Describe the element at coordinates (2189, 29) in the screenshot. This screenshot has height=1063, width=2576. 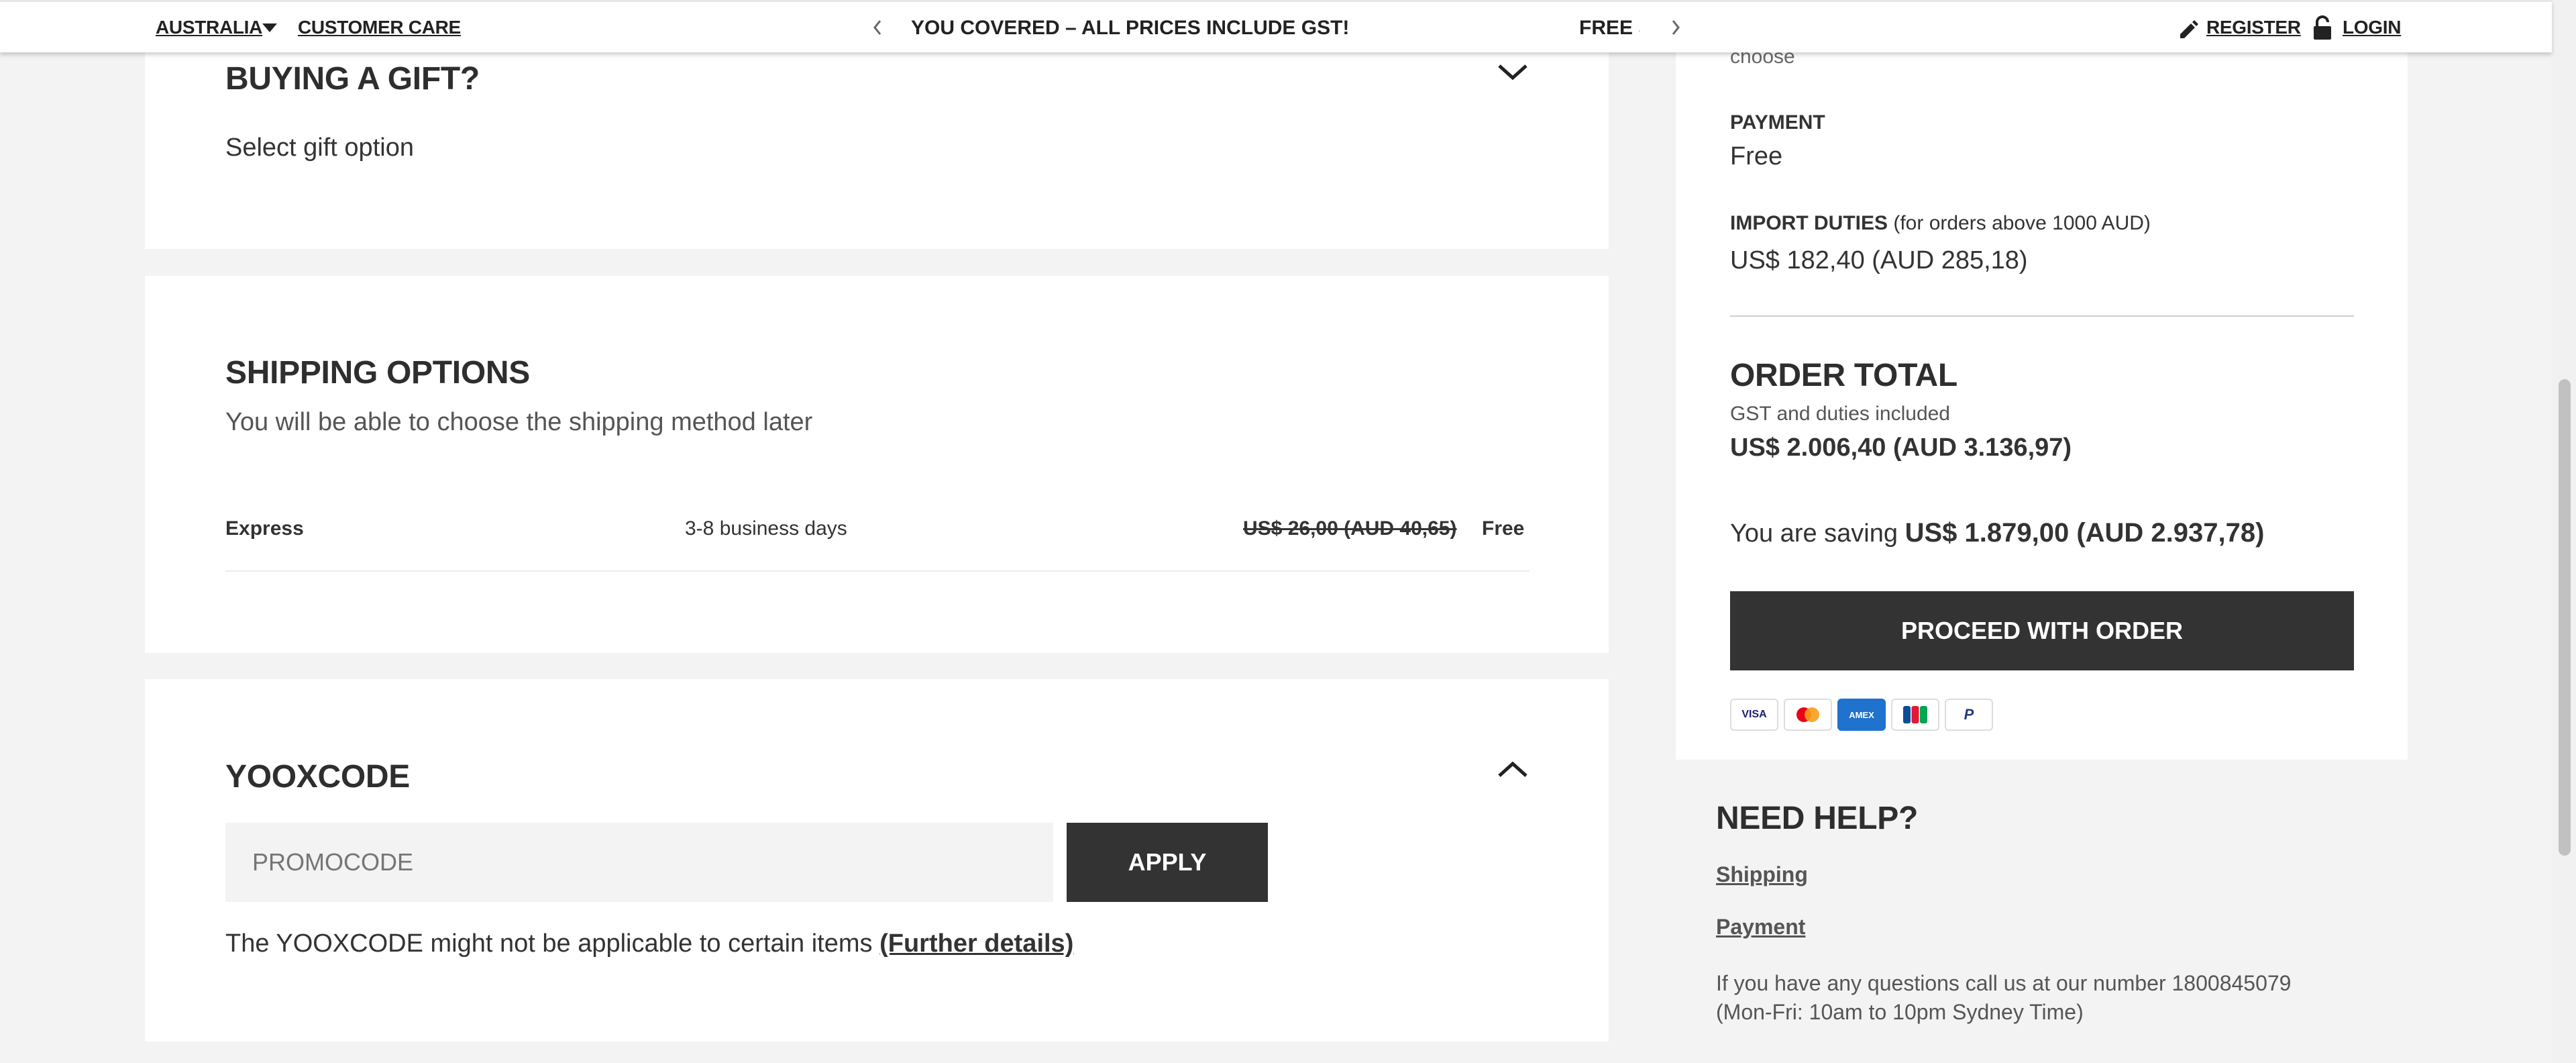
I see `pencil-icon` at that location.